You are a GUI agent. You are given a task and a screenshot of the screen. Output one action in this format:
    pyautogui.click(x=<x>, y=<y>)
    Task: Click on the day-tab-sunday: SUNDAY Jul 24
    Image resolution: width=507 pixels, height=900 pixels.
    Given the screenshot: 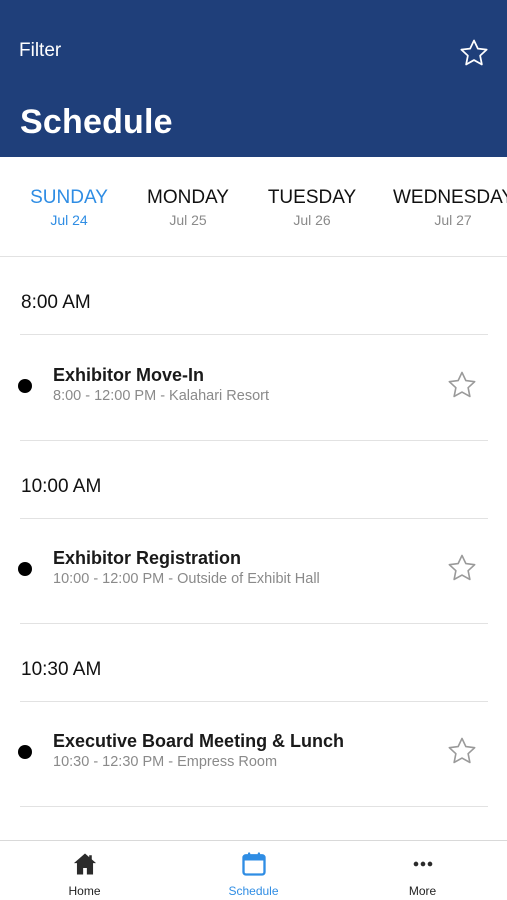 What is the action you would take?
    pyautogui.click(x=69, y=207)
    